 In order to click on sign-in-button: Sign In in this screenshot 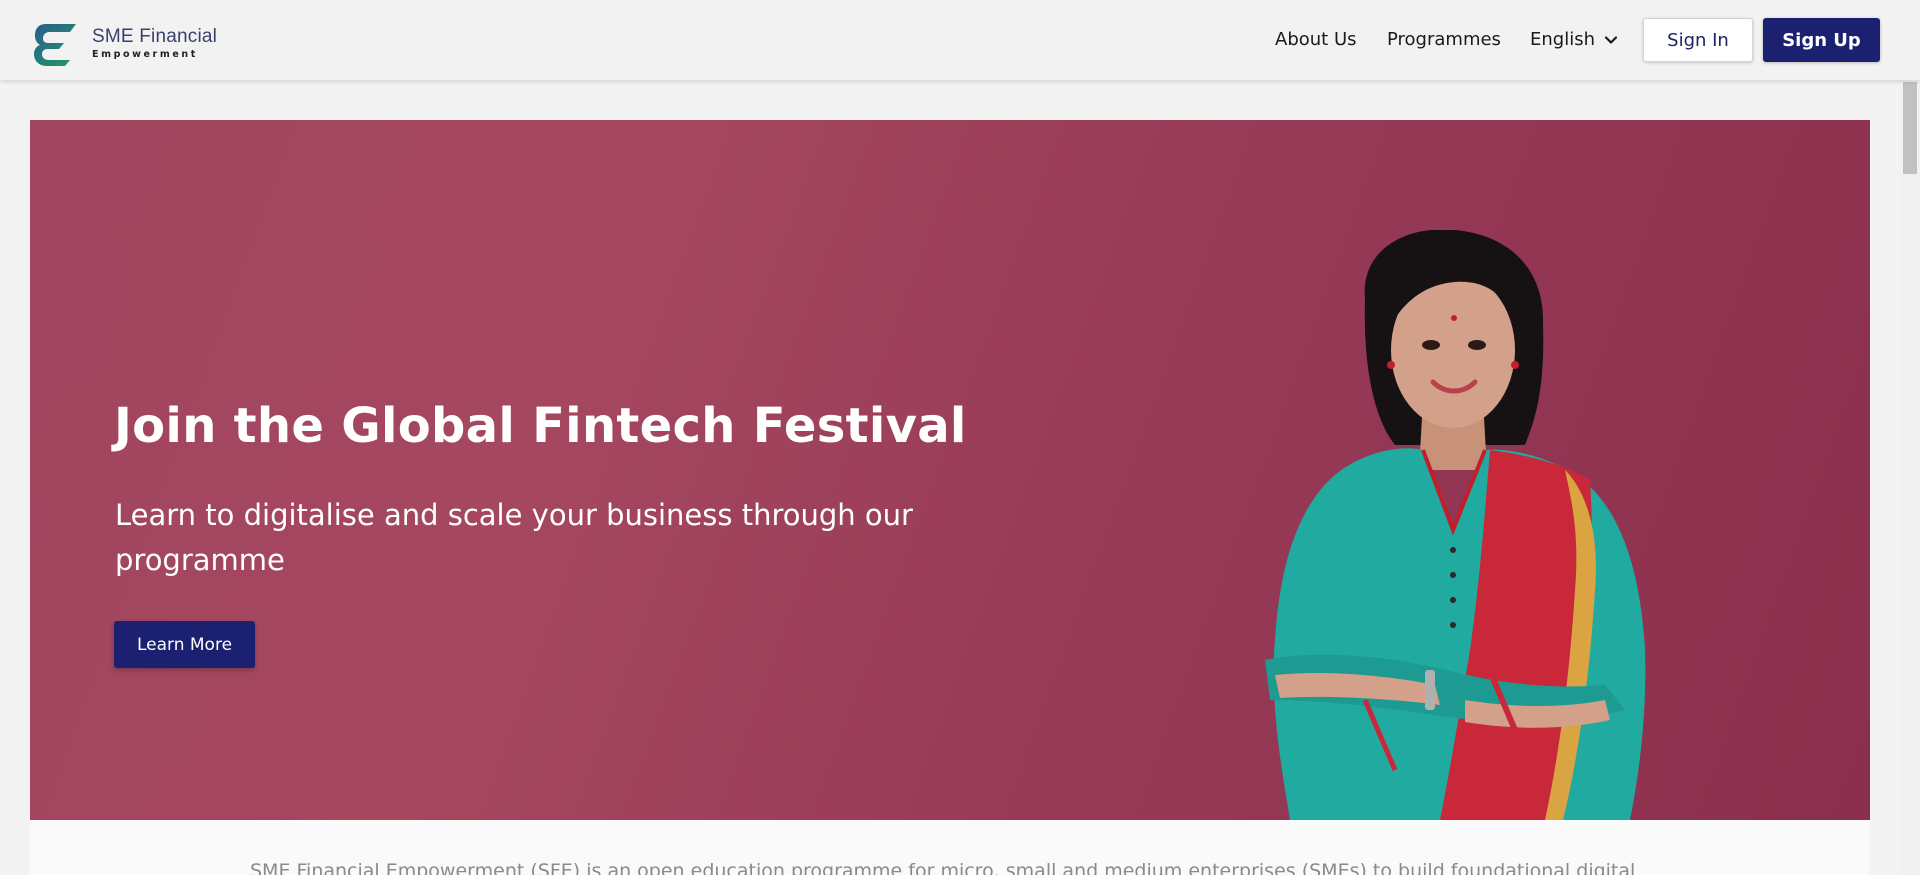, I will do `click(1698, 40)`.